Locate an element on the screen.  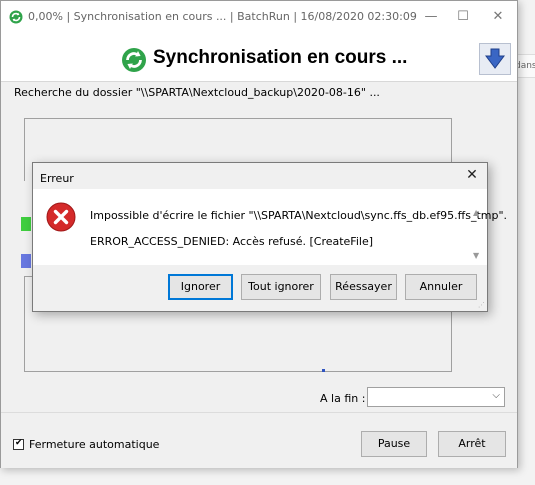
minimize-button: — is located at coordinates (431, 17).